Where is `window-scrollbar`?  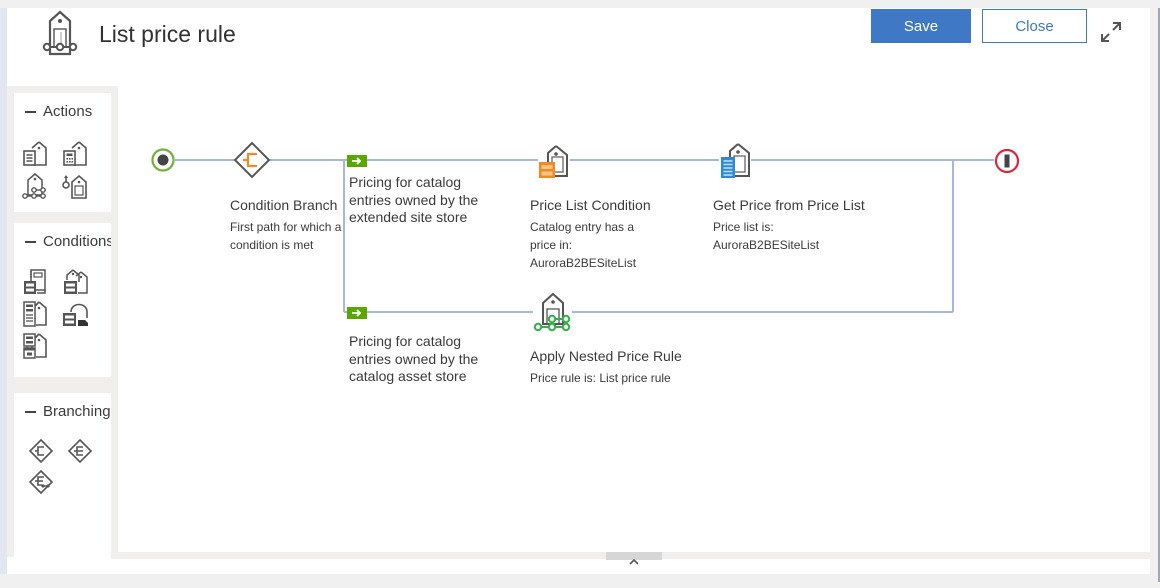
window-scrollbar is located at coordinates (1155, 295).